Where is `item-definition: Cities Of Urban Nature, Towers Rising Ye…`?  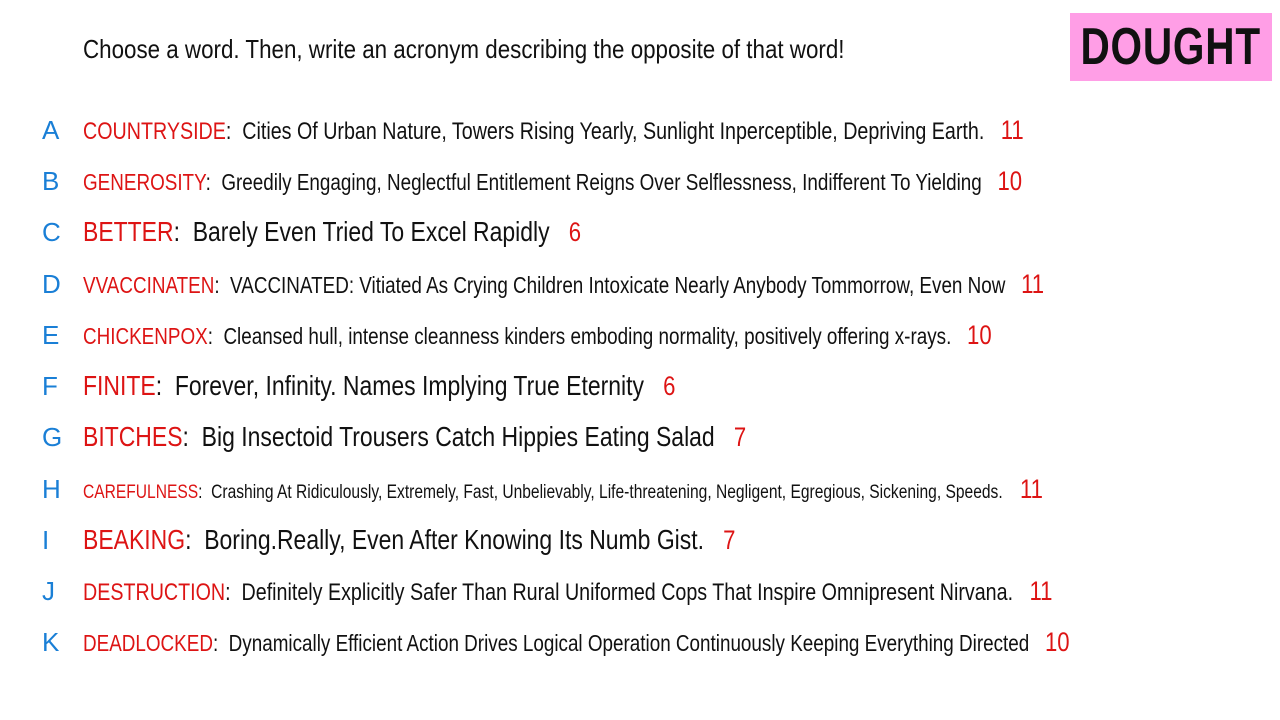
item-definition: Cities Of Urban Nature, Towers Rising Ye… is located at coordinates (613, 131).